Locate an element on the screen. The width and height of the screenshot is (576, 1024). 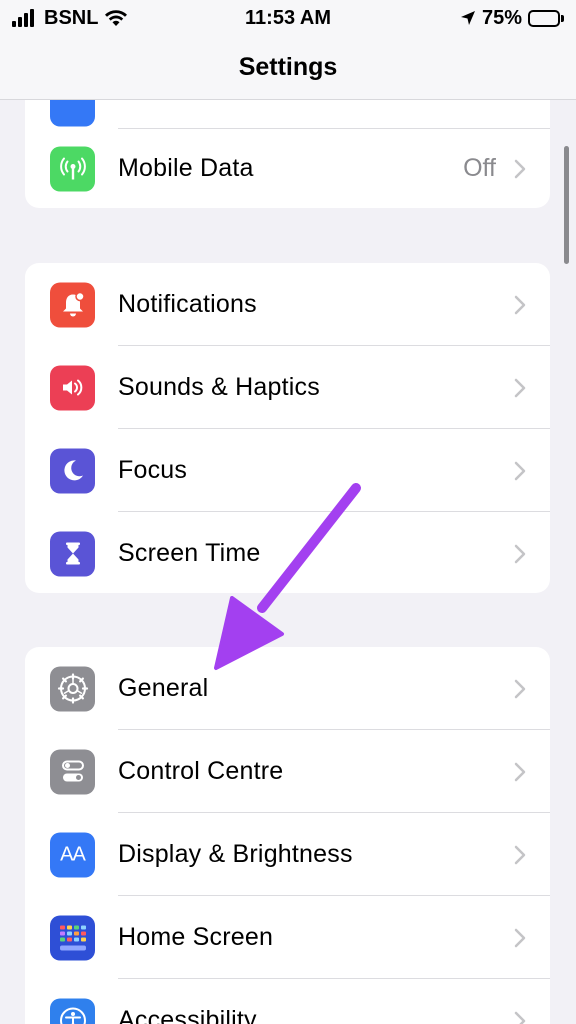
settings-group-network: Mobile Data Off is located at coordinates (287, 154).